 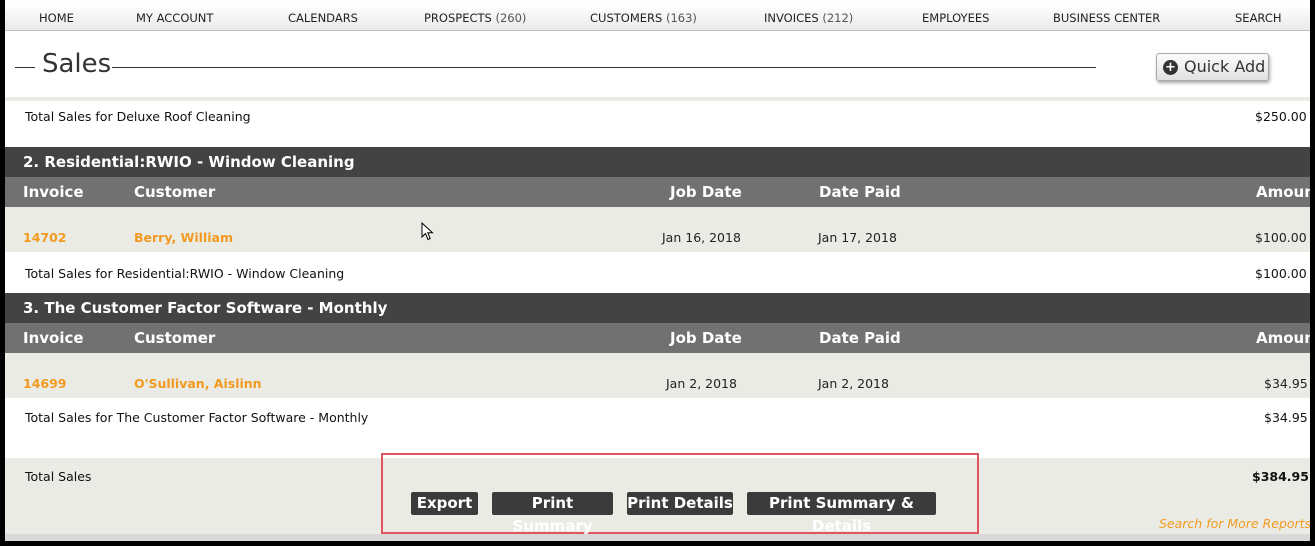 What do you see at coordinates (853, 383) in the screenshot?
I see `date-paid-value: Jan 2, 2018` at bounding box center [853, 383].